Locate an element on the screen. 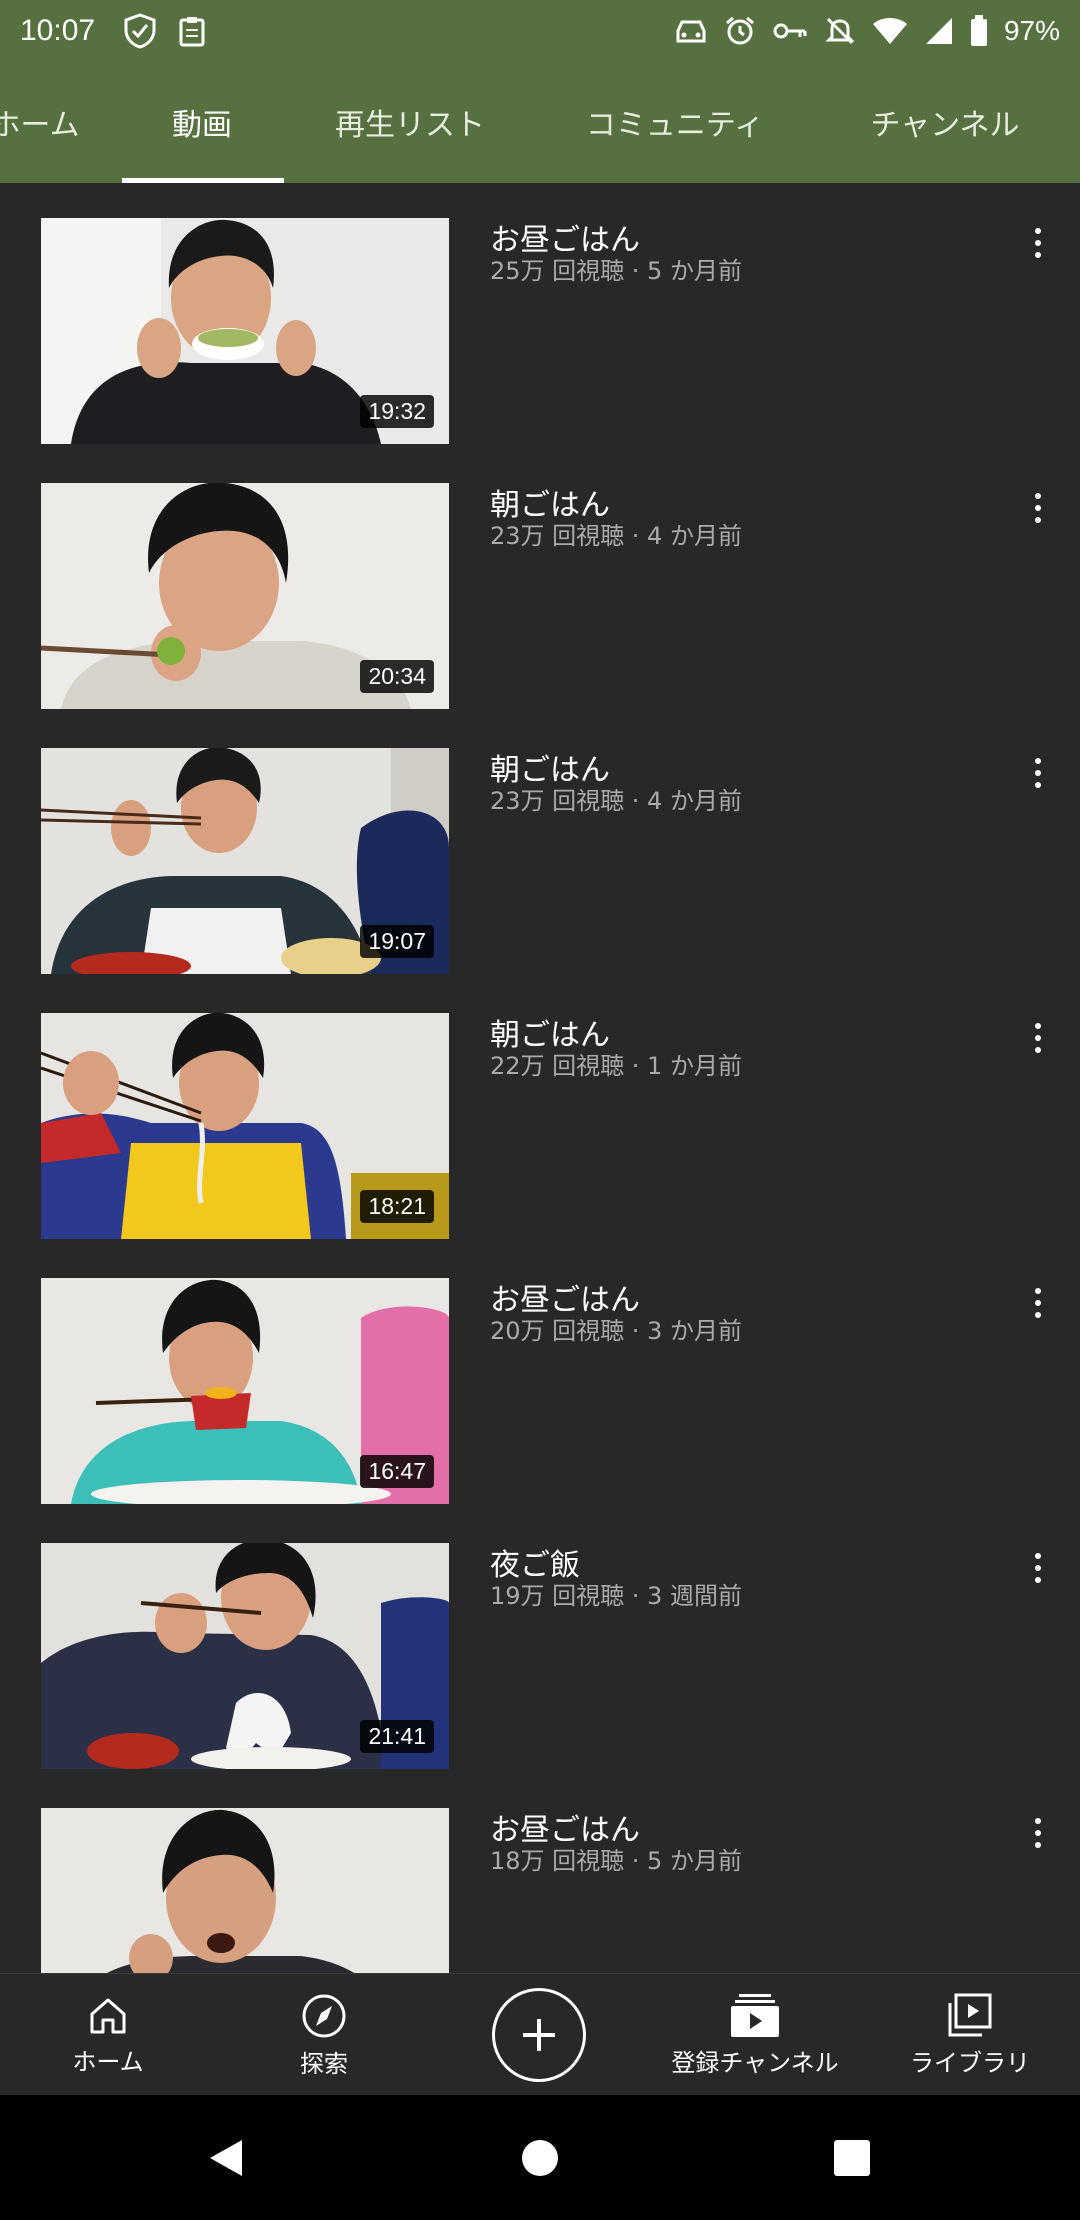  video-duration: 19:32 is located at coordinates (397, 411).